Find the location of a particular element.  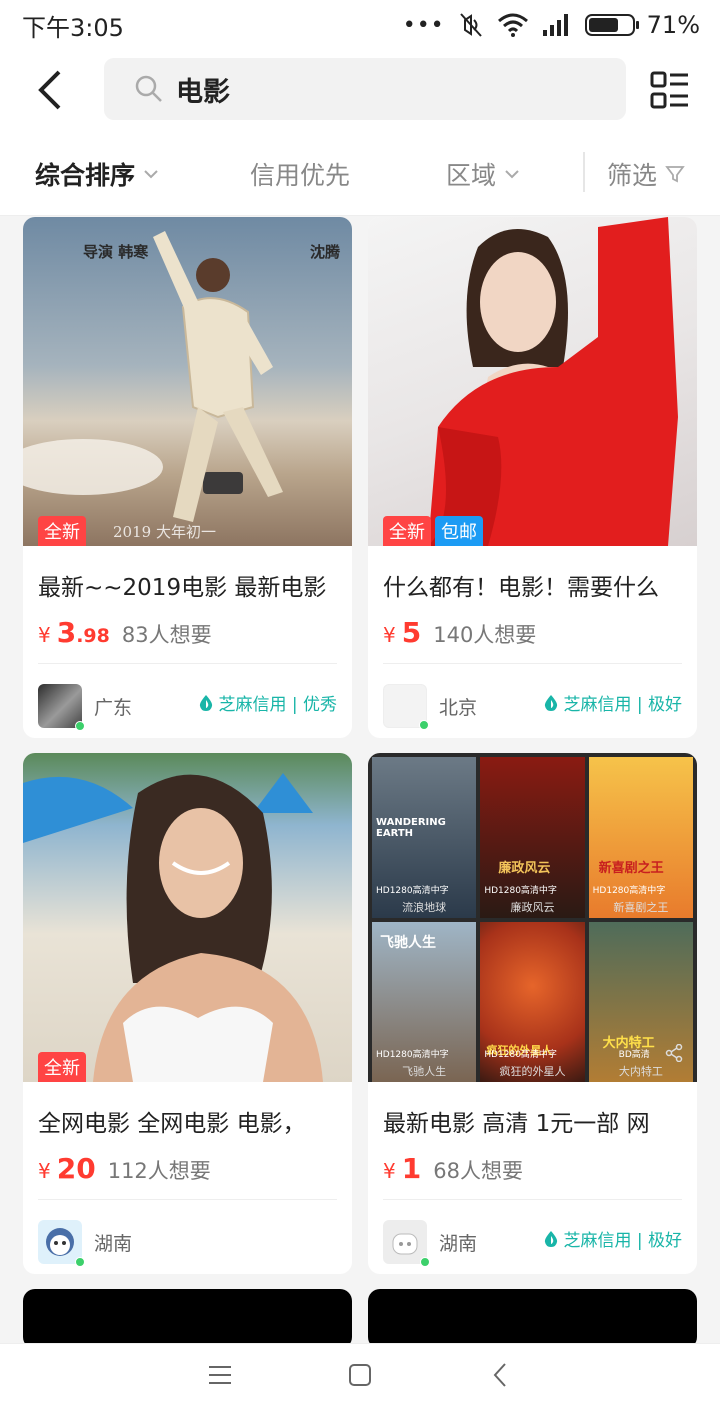

price: 3 is located at coordinates (66, 632).